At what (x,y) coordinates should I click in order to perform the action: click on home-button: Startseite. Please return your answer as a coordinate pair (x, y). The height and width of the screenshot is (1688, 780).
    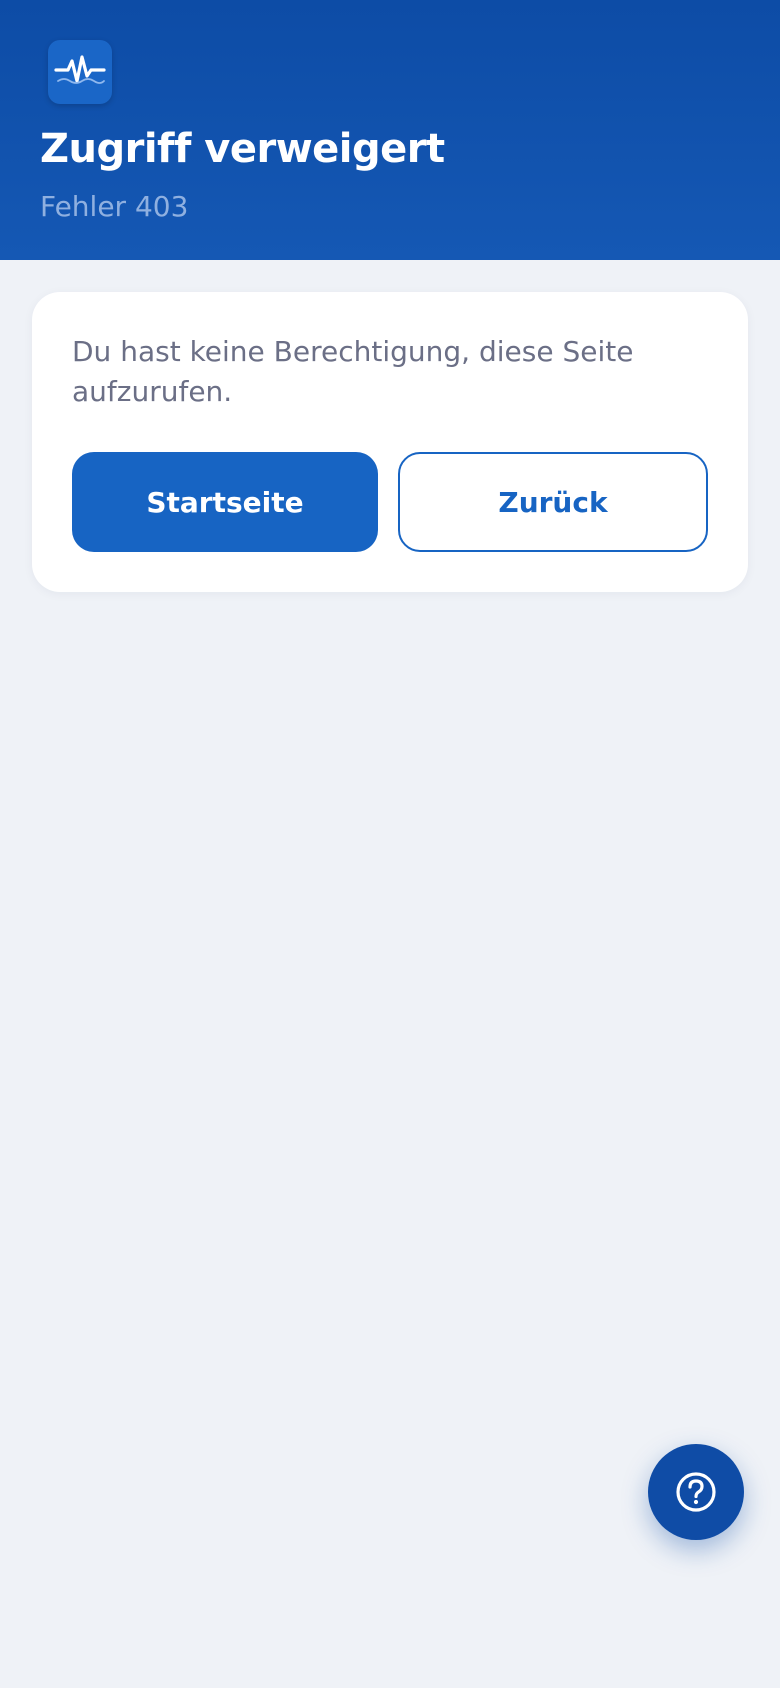
    Looking at the image, I should click on (225, 502).